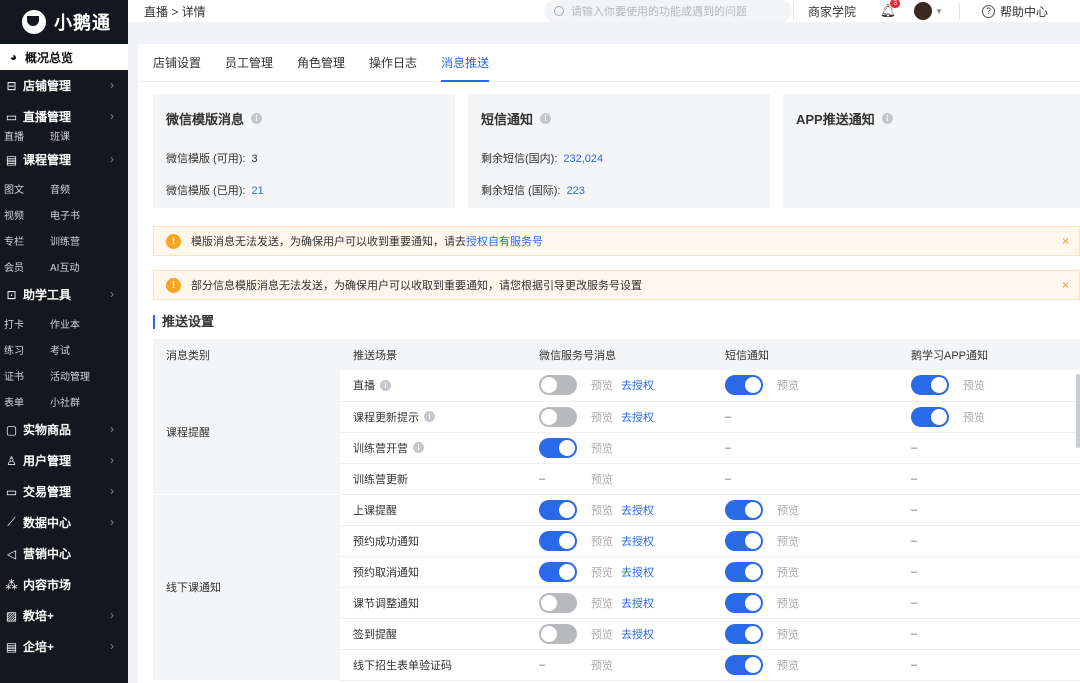  I want to click on sidebar-subitem: 电子书, so click(65, 214).